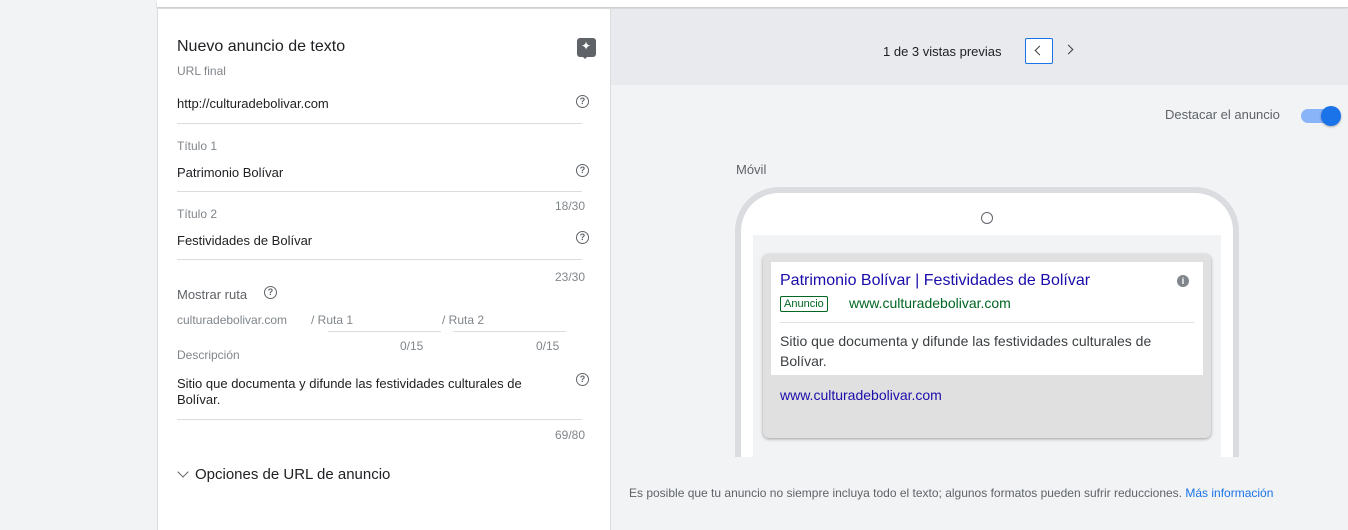  Describe the element at coordinates (379, 259) in the screenshot. I see `title2-divider` at that location.